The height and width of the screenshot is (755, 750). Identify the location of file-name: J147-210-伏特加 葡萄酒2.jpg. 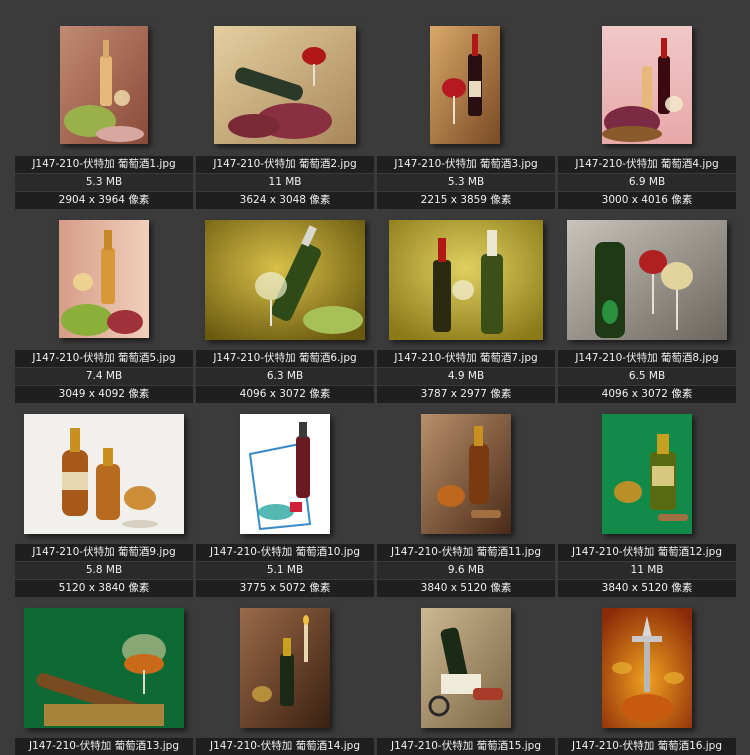
(285, 164).